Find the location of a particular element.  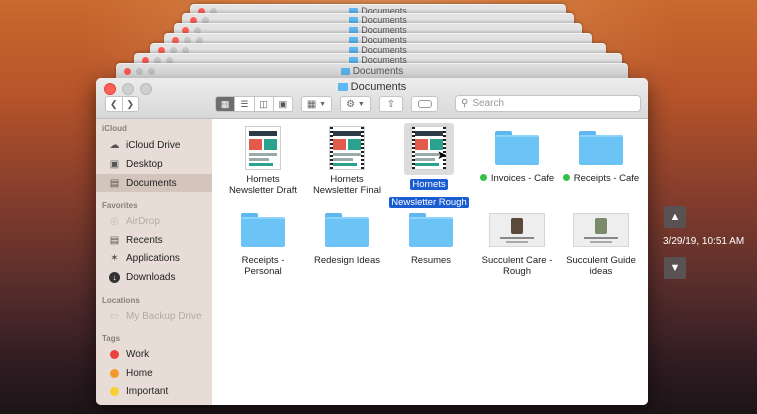

desktop-icon: ▣ is located at coordinates (114, 164).